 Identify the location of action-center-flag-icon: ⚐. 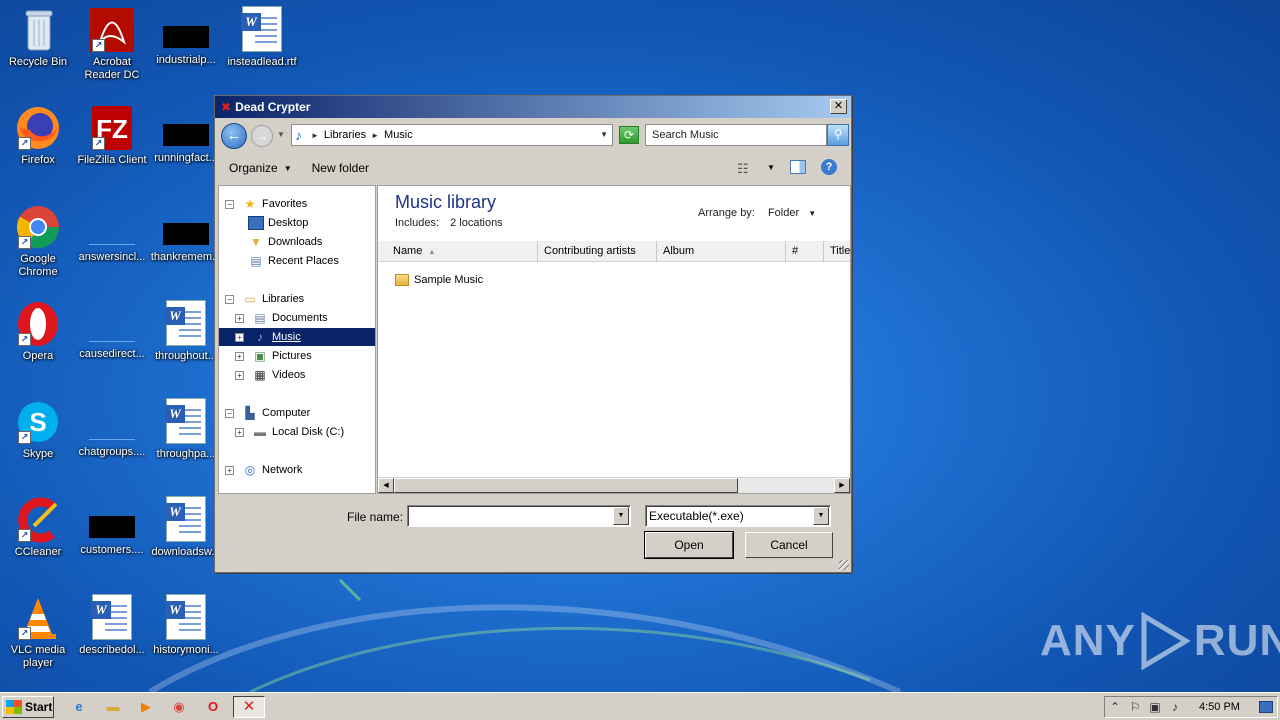
(1135, 707).